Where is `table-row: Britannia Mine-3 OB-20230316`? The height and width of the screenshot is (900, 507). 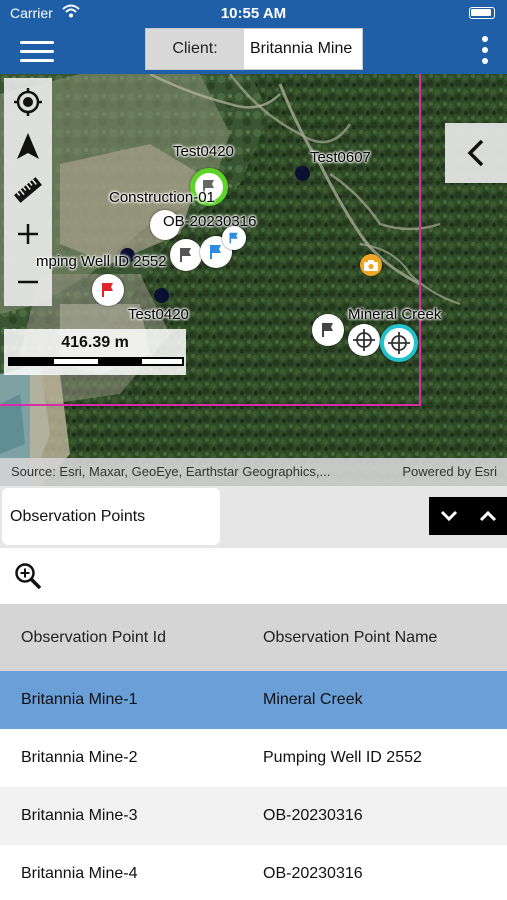 table-row: Britannia Mine-3 OB-20230316 is located at coordinates (253, 816).